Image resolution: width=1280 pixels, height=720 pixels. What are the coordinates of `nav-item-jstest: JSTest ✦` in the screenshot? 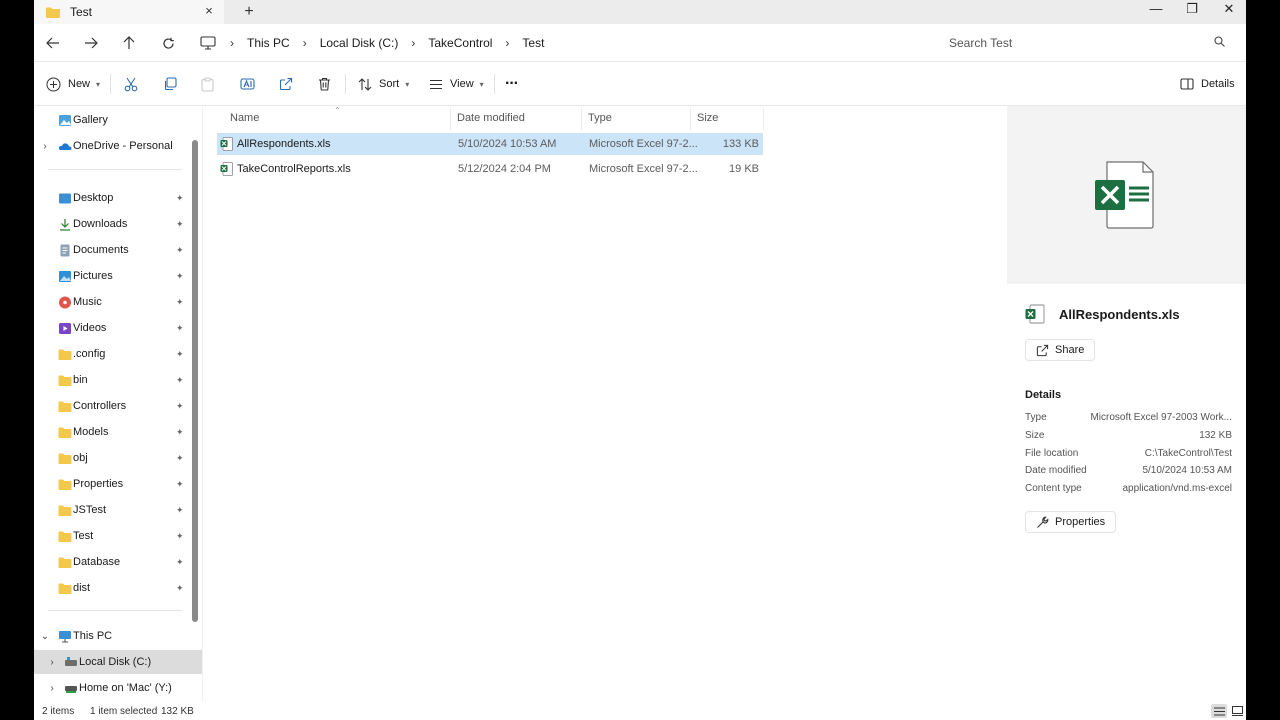 It's located at (118, 510).